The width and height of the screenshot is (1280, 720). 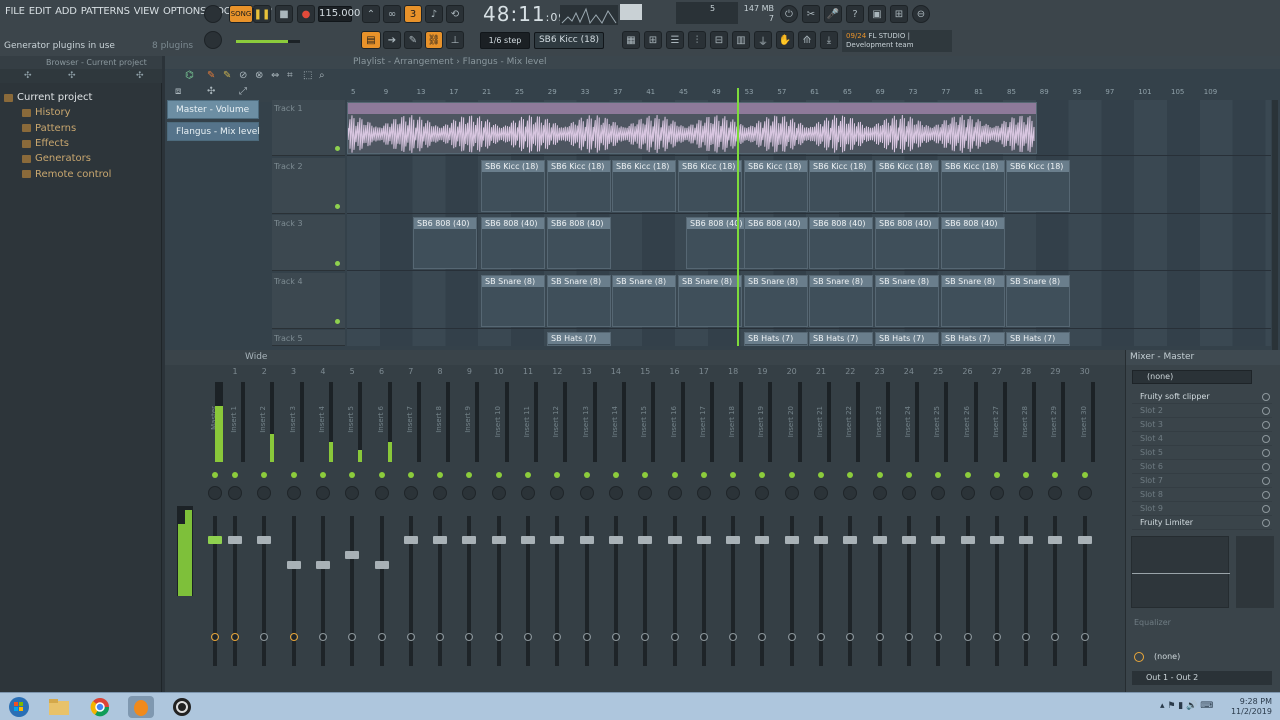 I want to click on track-header-1: Track 1, so click(x=308, y=128).